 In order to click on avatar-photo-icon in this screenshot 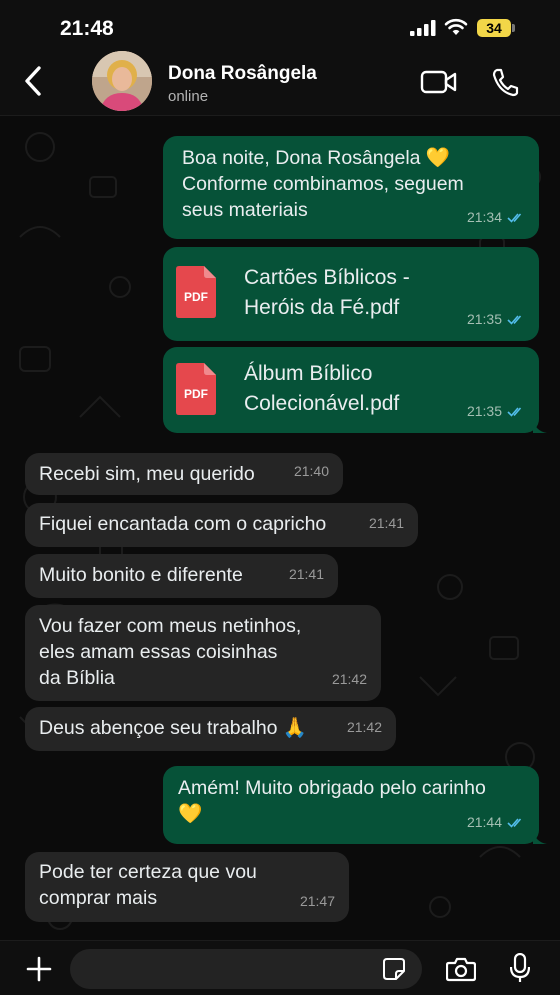, I will do `click(122, 81)`.